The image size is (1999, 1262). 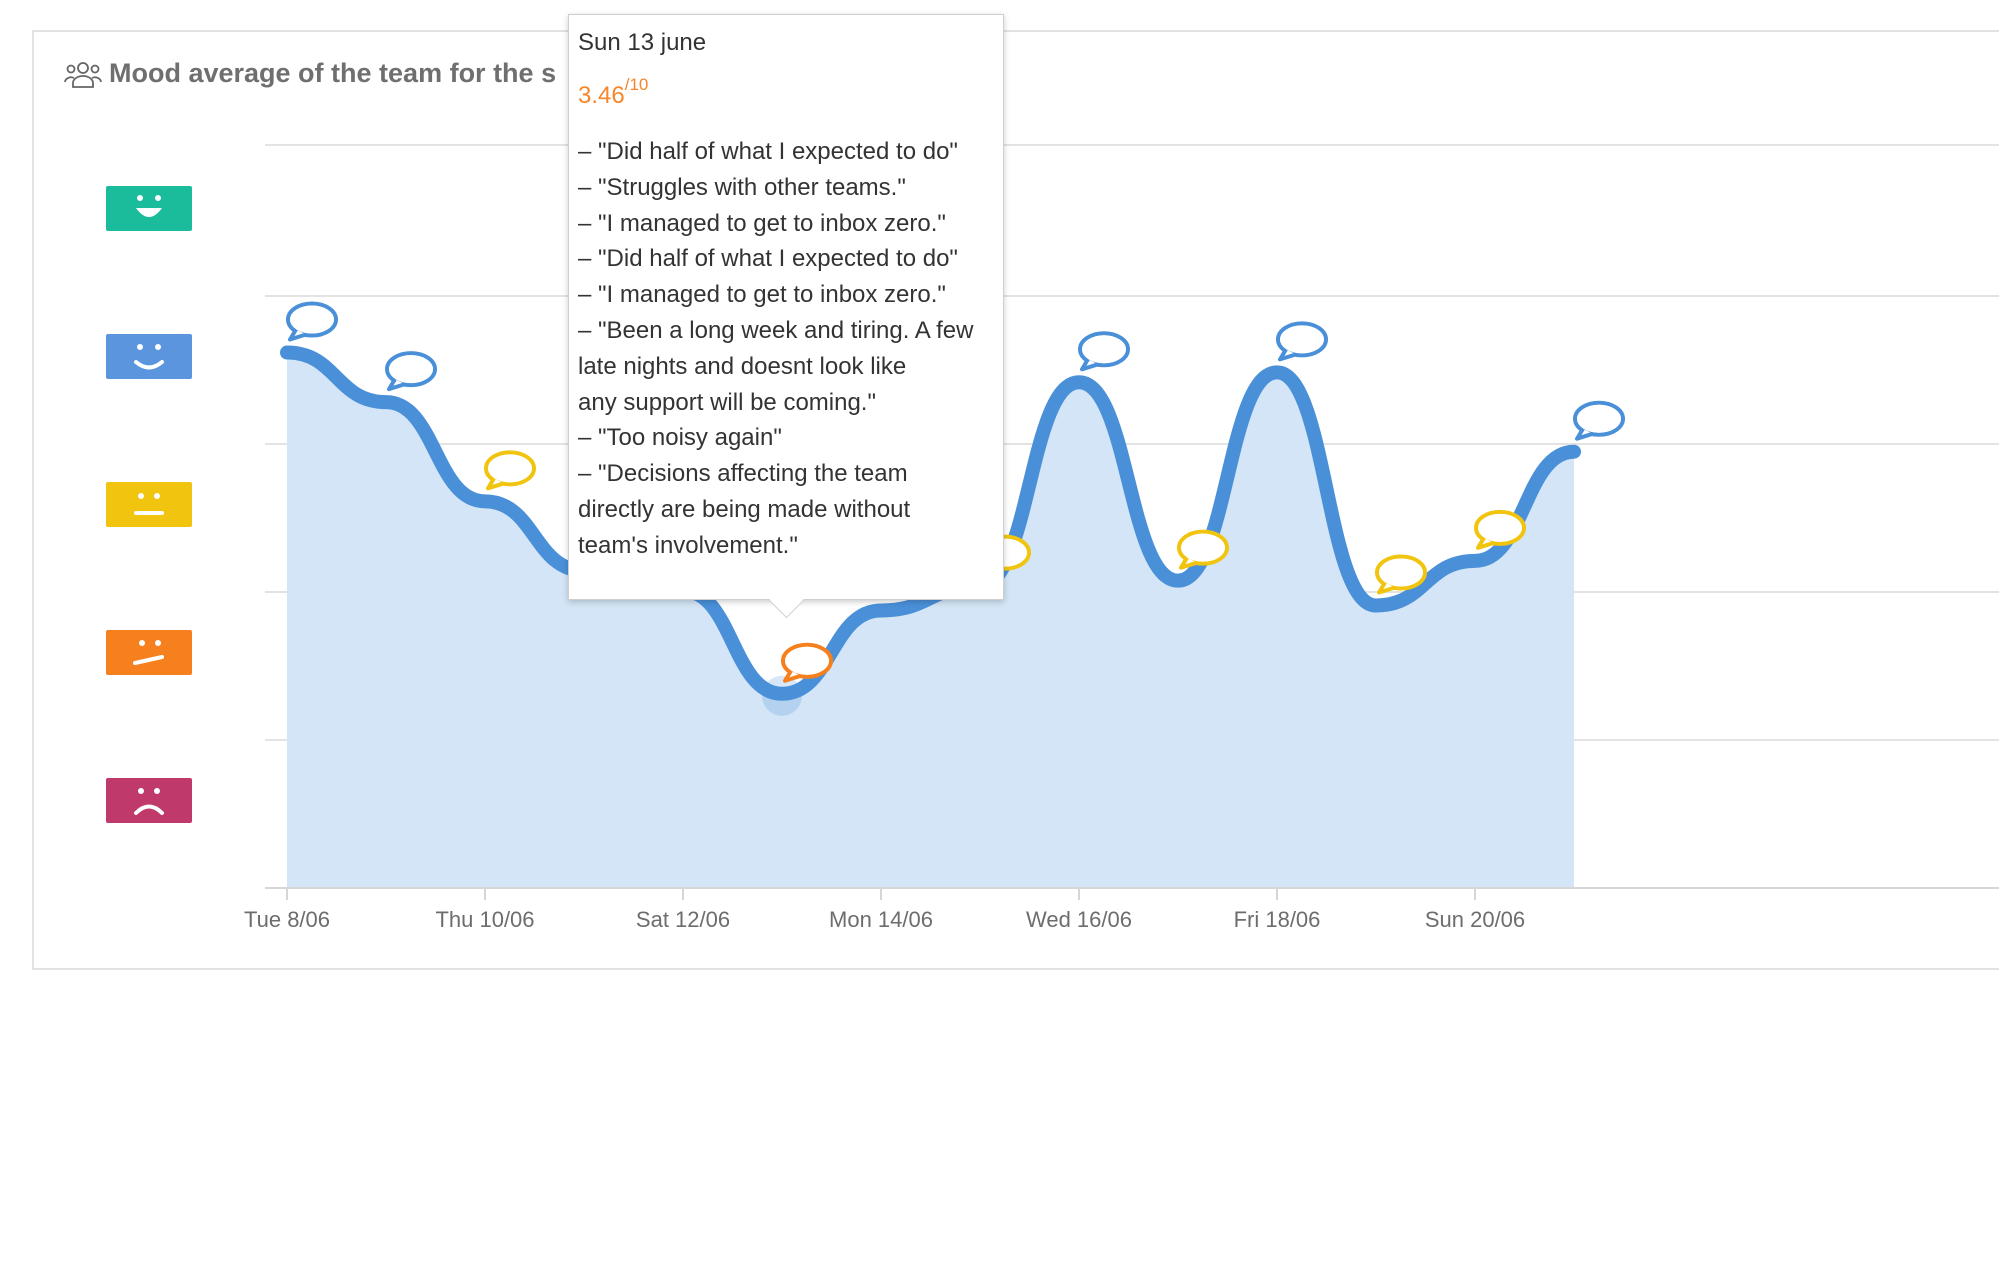 I want to click on tooltip-score-max: /10, so click(x=636, y=84).